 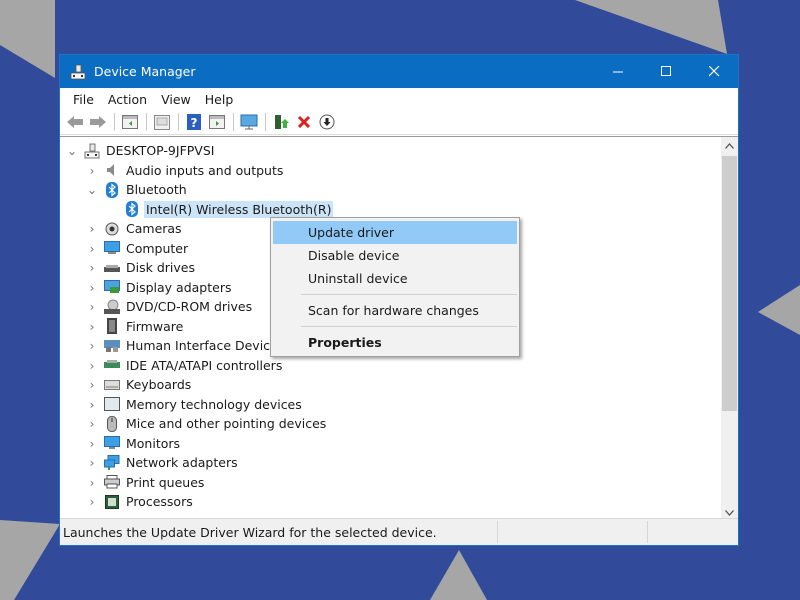 I want to click on tree-node-label: Print queues, so click(x=165, y=482).